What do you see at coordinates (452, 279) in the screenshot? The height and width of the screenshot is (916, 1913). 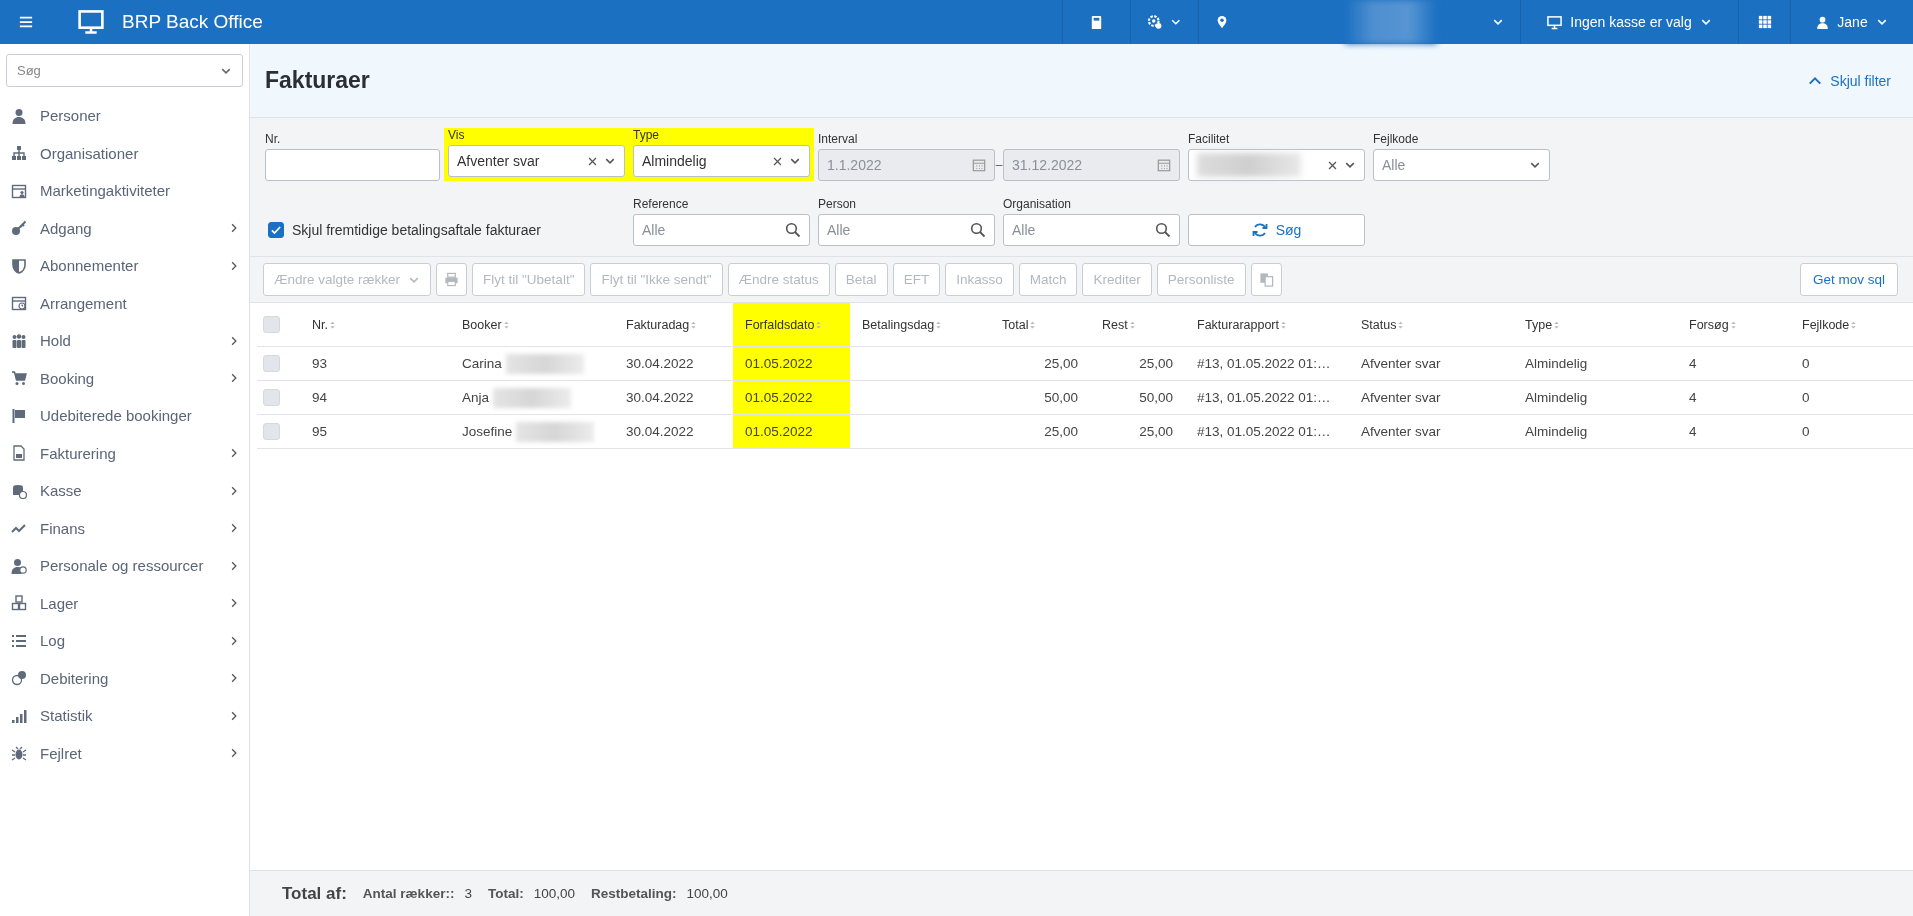 I see `printer-icon` at bounding box center [452, 279].